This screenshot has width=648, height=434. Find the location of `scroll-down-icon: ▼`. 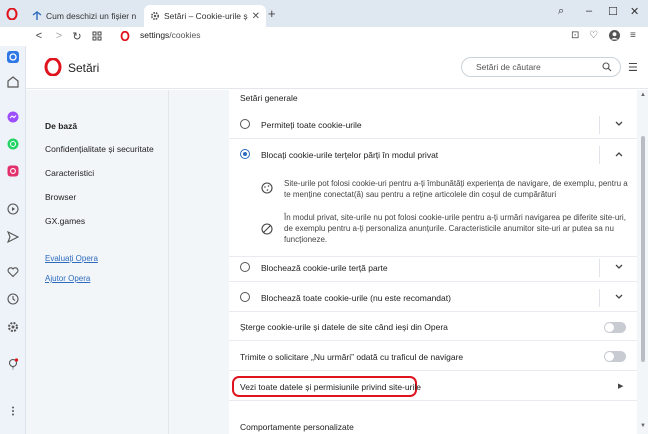

scroll-down-icon: ▼ is located at coordinates (643, 426).